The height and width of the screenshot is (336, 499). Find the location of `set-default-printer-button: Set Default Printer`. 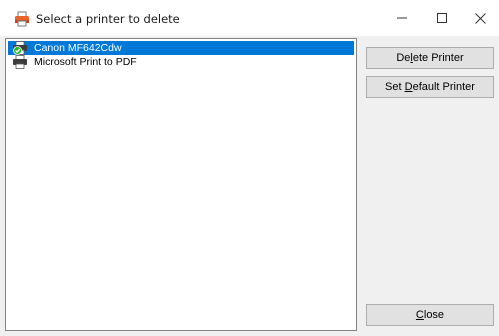

set-default-printer-button: Set Default Printer is located at coordinates (430, 87).